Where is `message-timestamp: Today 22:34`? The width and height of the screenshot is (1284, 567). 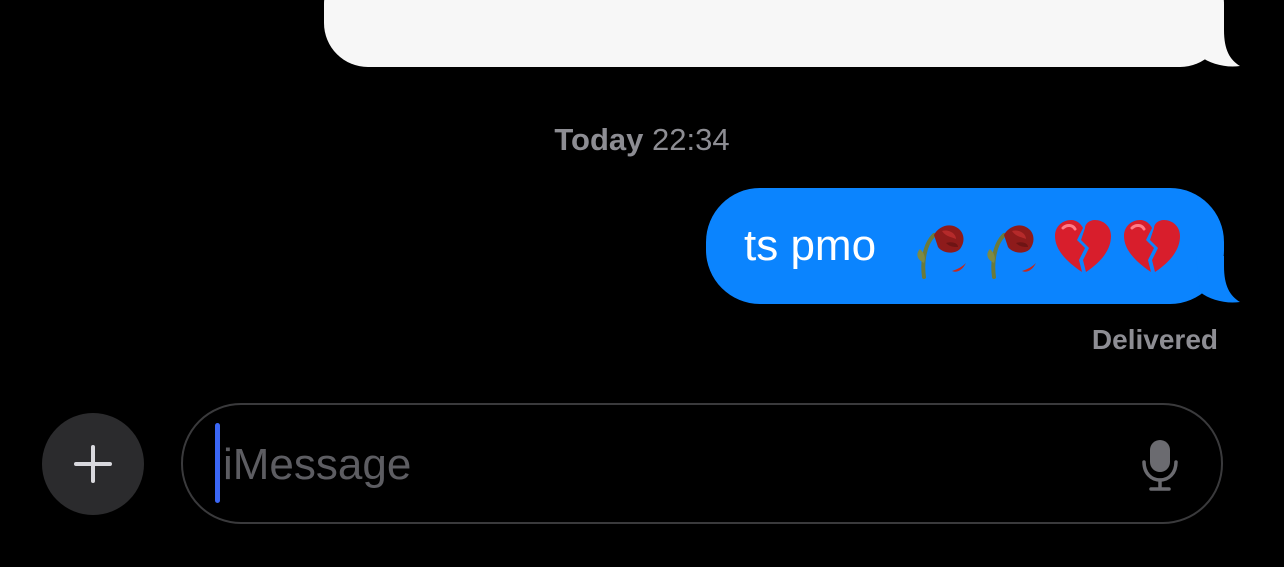 message-timestamp: Today 22:34 is located at coordinates (642, 140).